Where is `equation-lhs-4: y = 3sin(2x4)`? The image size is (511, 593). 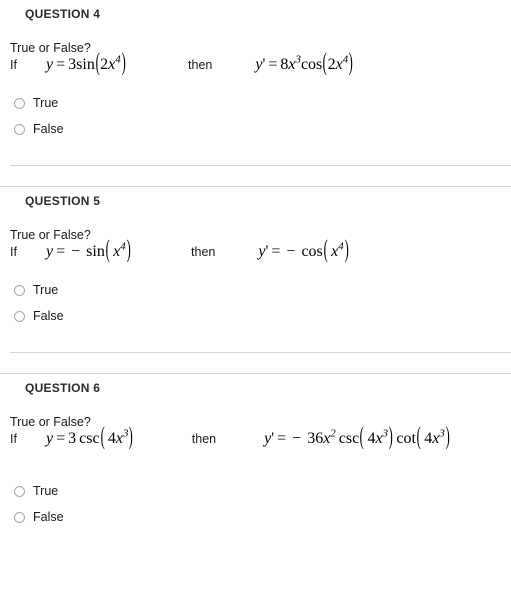 equation-lhs-4: y = 3sin(2x4) is located at coordinates (86, 63).